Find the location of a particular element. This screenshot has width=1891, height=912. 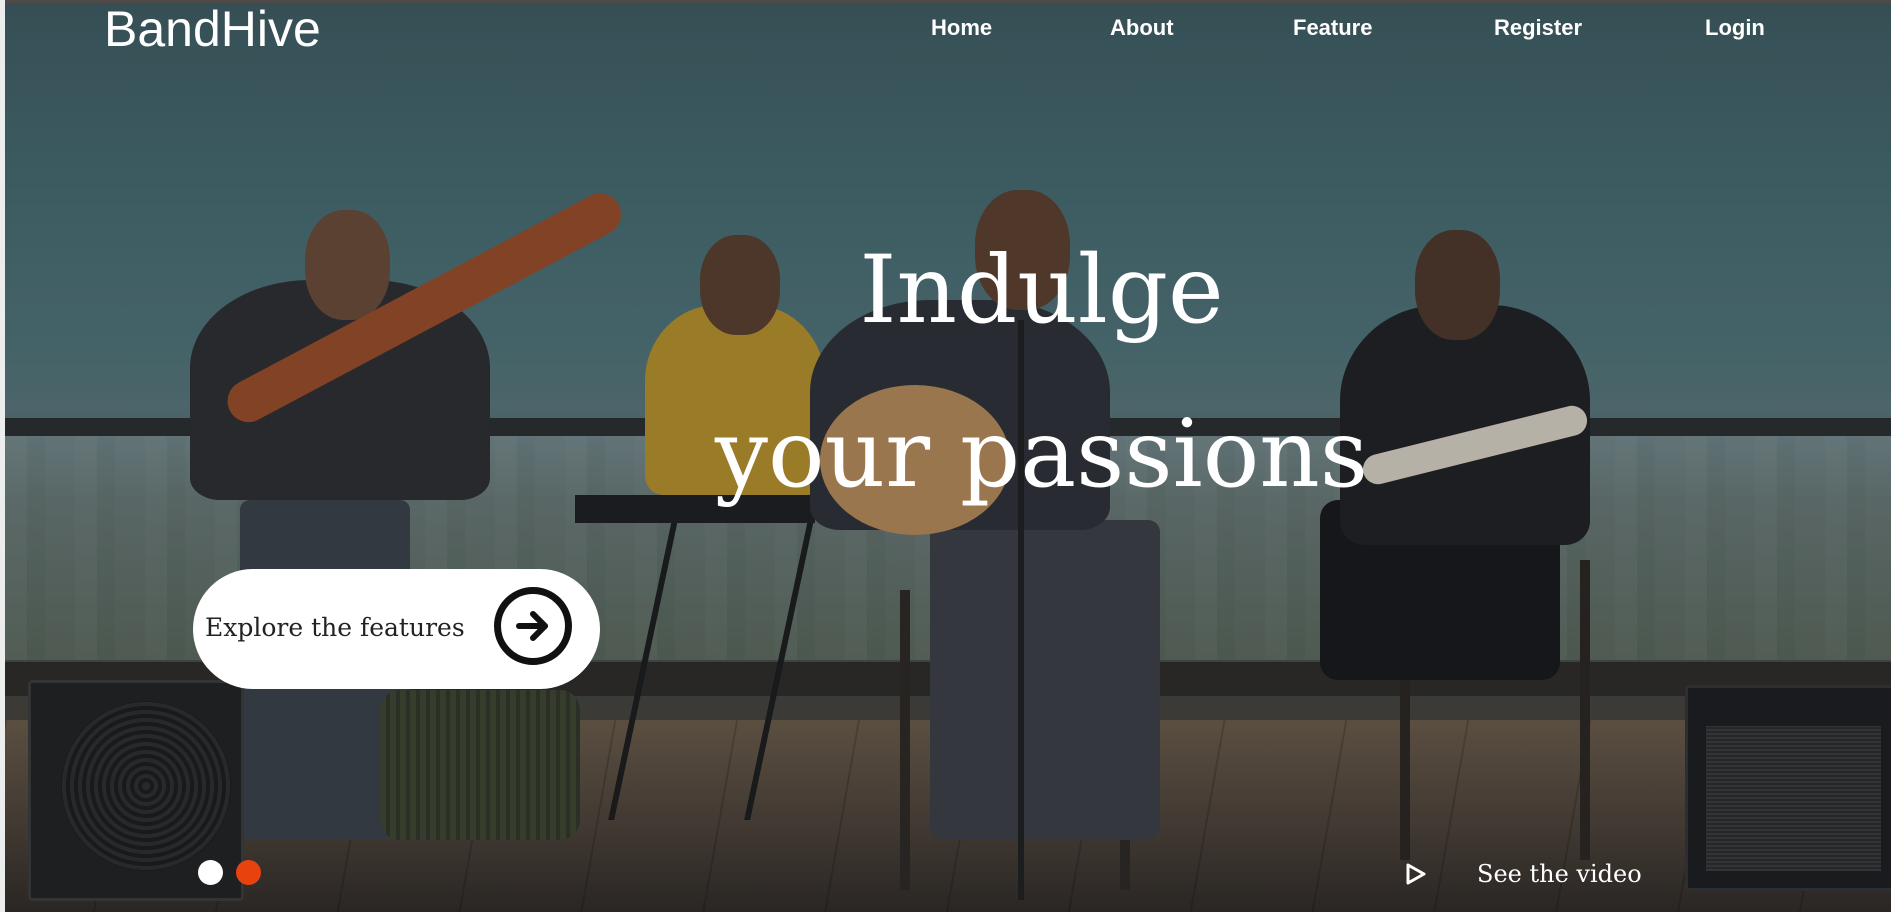

hero-headline-line1: Indulge is located at coordinates (1041, 290).